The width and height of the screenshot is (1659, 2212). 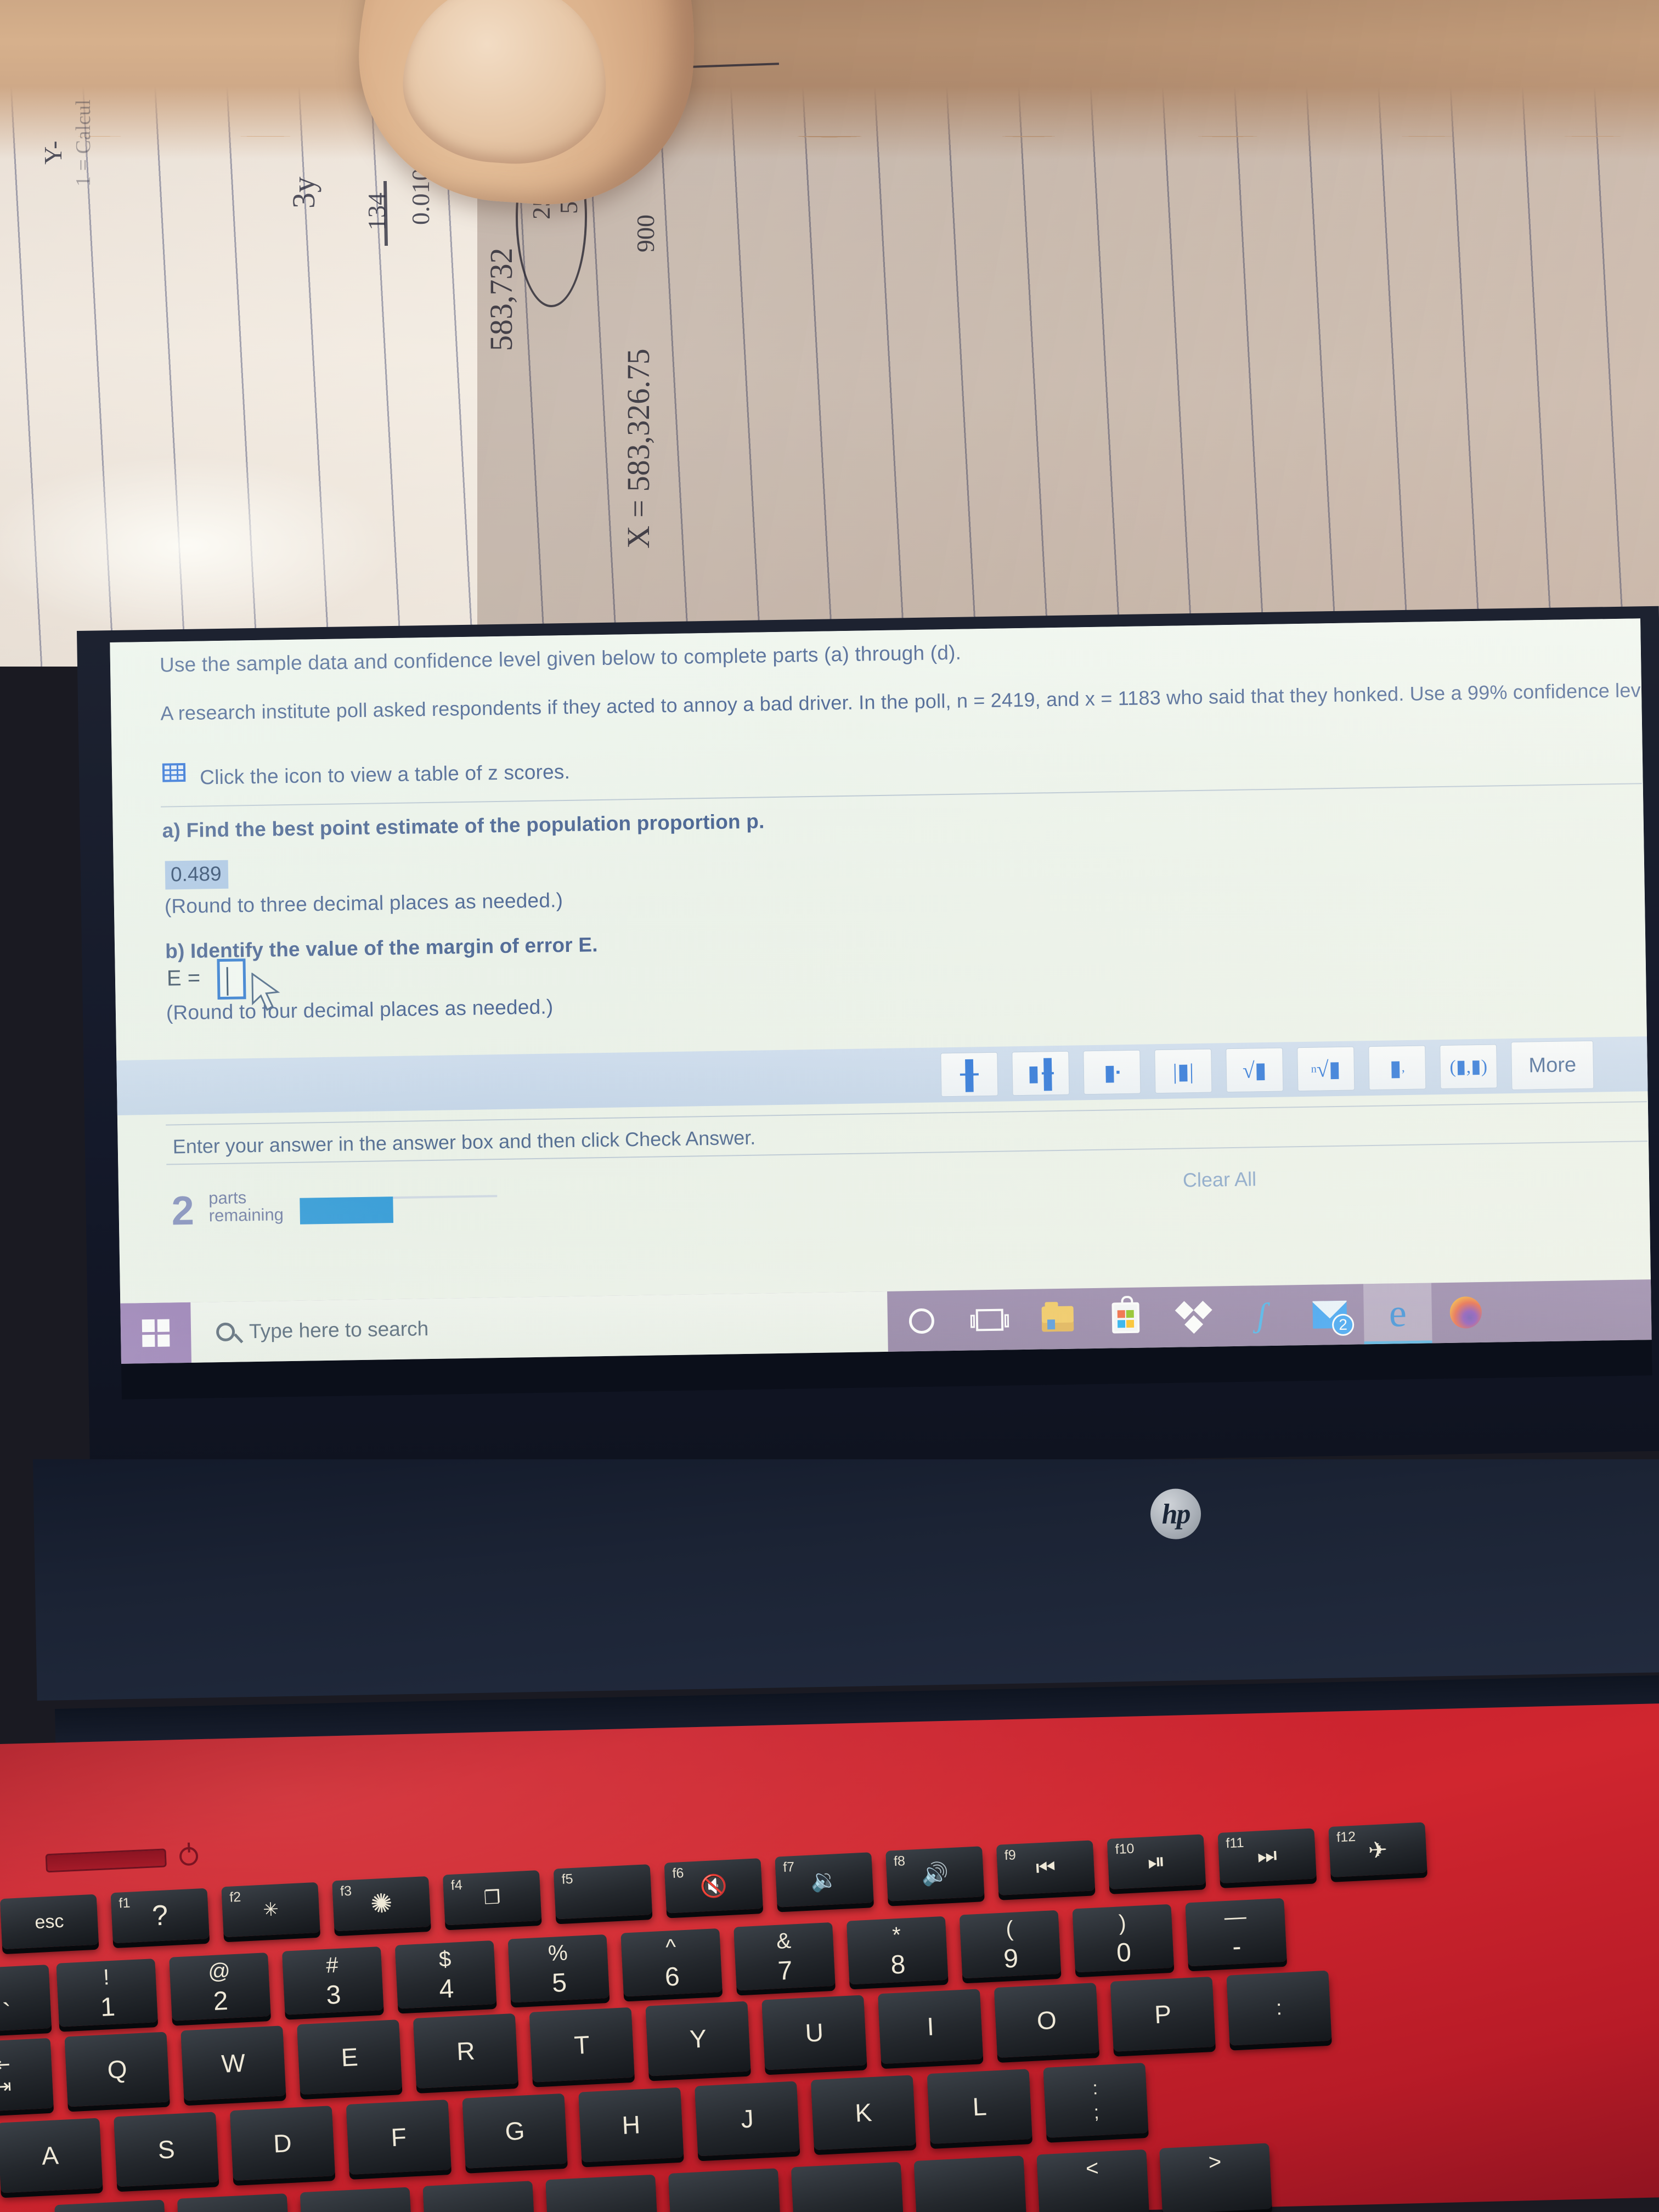 I want to click on next-track-icon: ⏭, so click(x=1267, y=1856).